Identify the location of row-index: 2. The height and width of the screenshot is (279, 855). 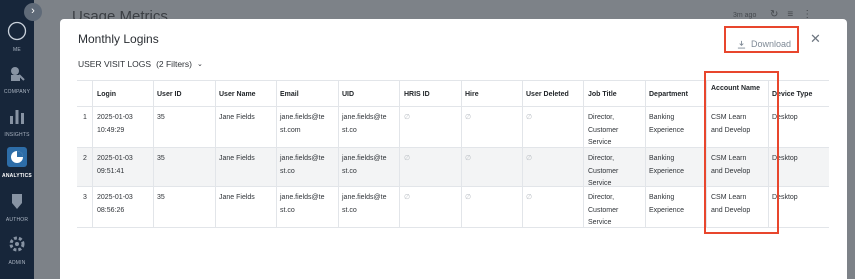
(85, 158).